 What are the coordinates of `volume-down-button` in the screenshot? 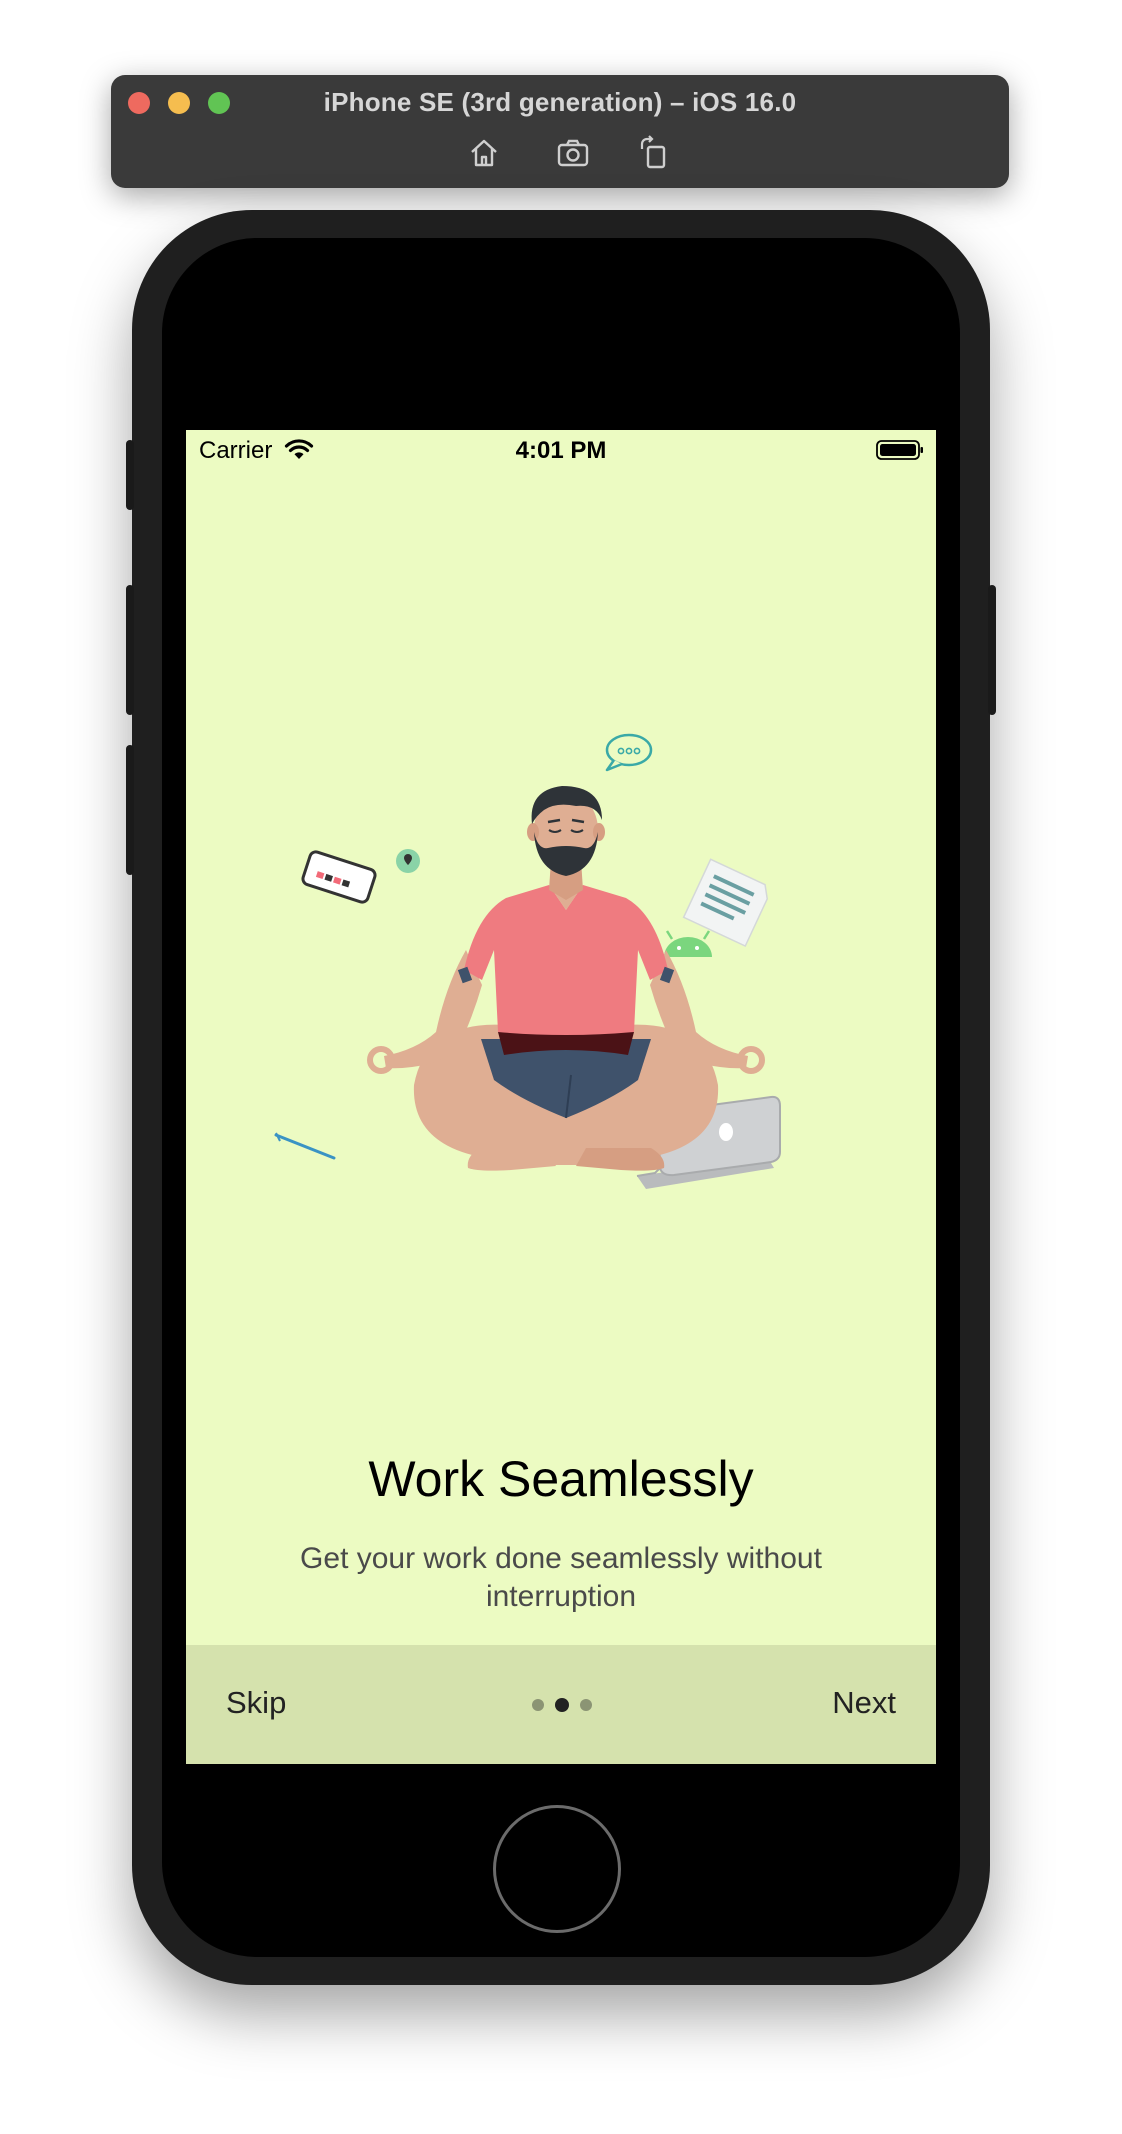 It's located at (130, 810).